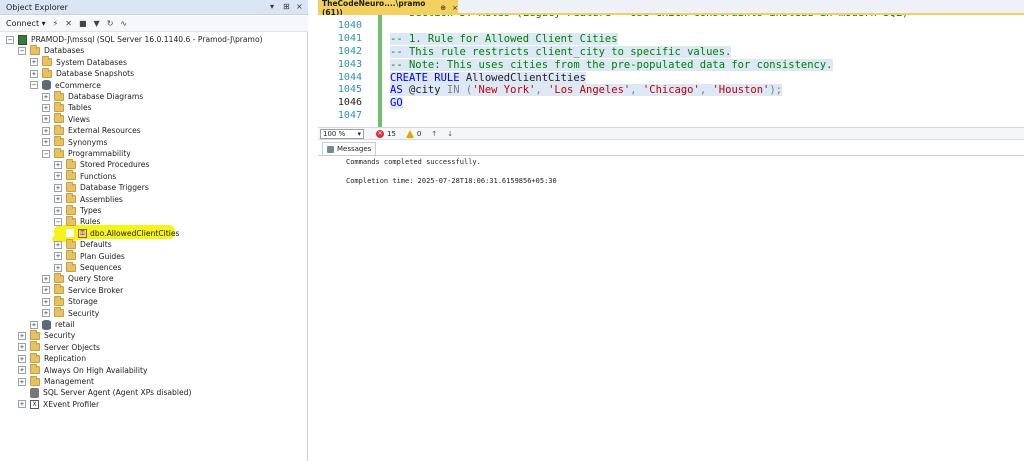  Describe the element at coordinates (78, 62) in the screenshot. I see `tree-node: + System Databases` at that location.